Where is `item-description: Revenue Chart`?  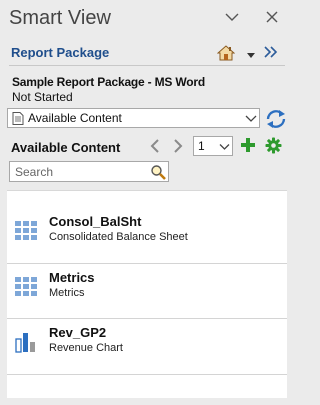 item-description: Revenue Chart is located at coordinates (86, 348).